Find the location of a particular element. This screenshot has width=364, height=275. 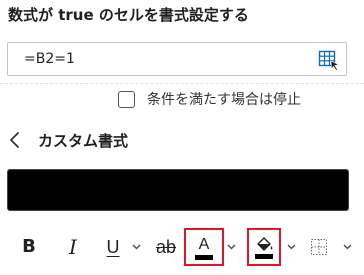

range-select-icon is located at coordinates (329, 60).